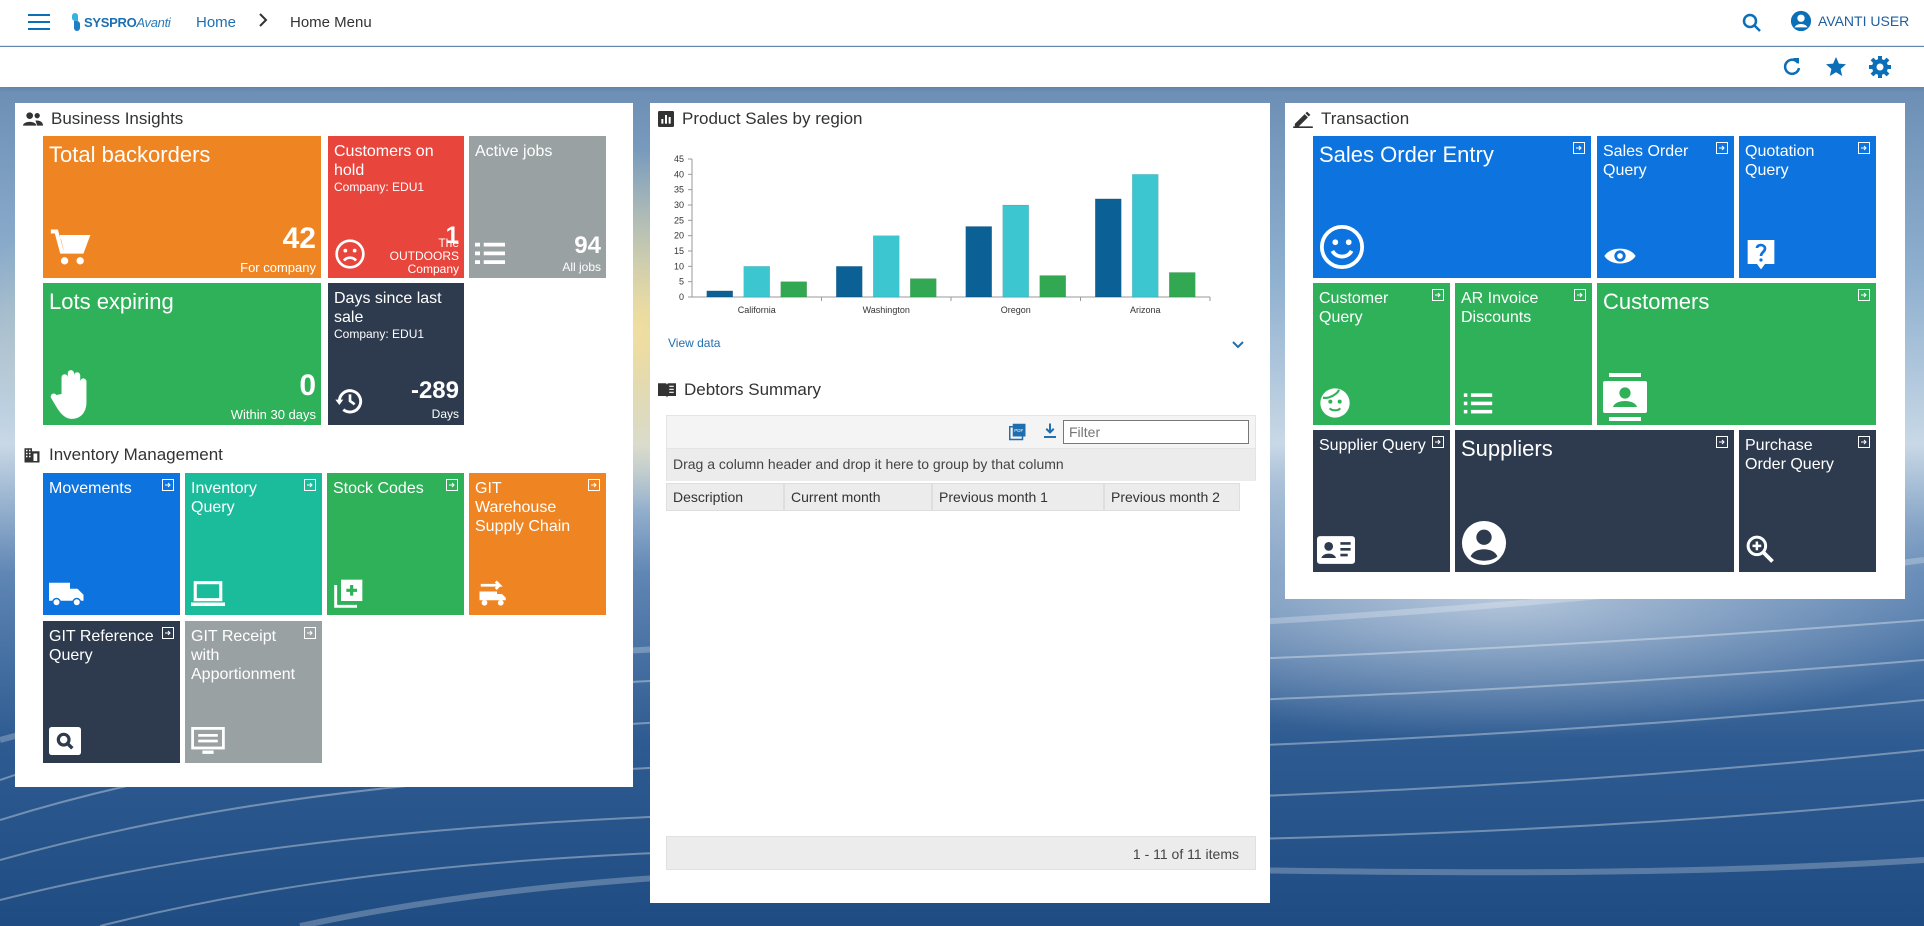  I want to click on tile-customer-query: Customer Query, so click(1381, 354).